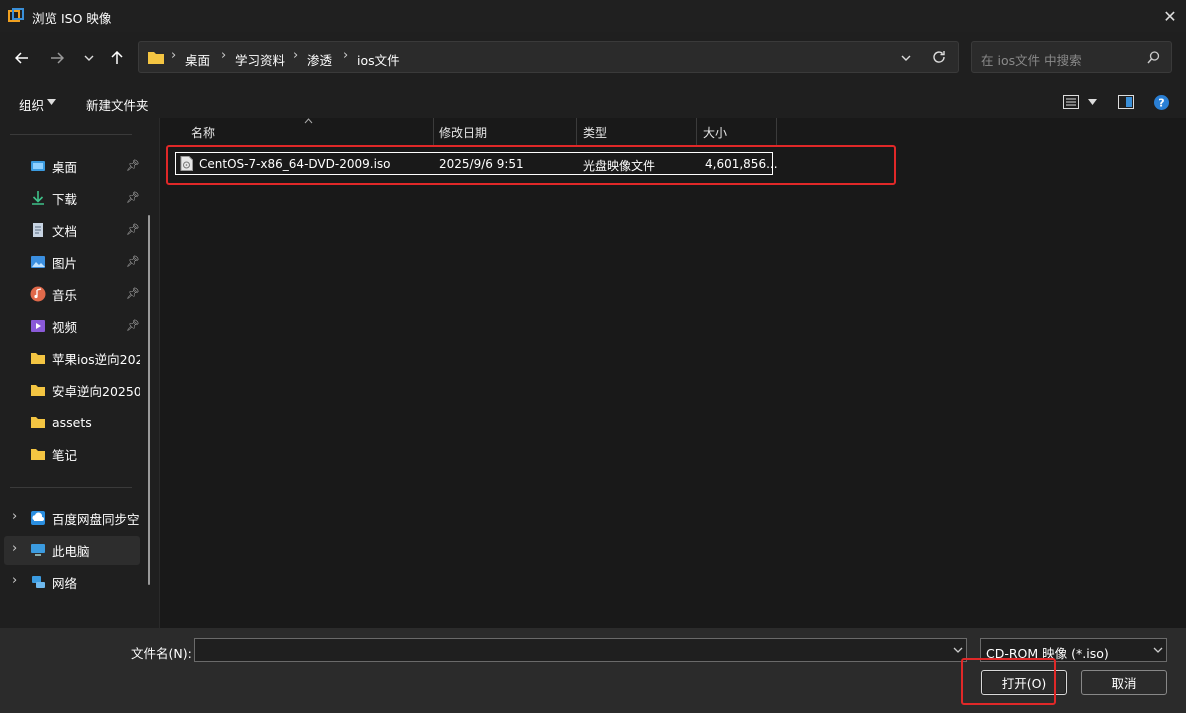 The width and height of the screenshot is (1186, 713). I want to click on sidebar-item-label: 百度网盘同步空, so click(96, 519).